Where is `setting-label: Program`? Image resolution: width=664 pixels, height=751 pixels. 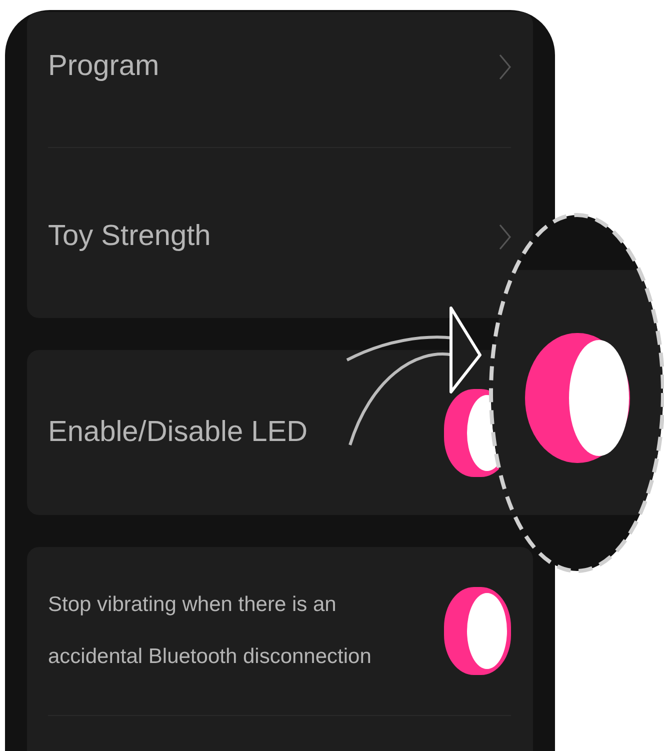
setting-label: Program is located at coordinates (104, 66).